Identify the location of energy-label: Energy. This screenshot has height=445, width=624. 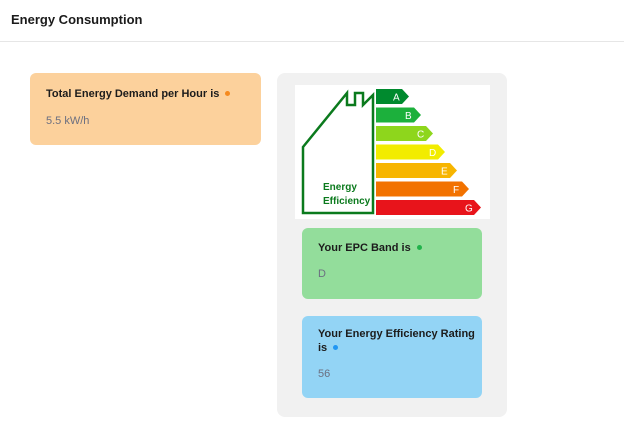
(340, 187).